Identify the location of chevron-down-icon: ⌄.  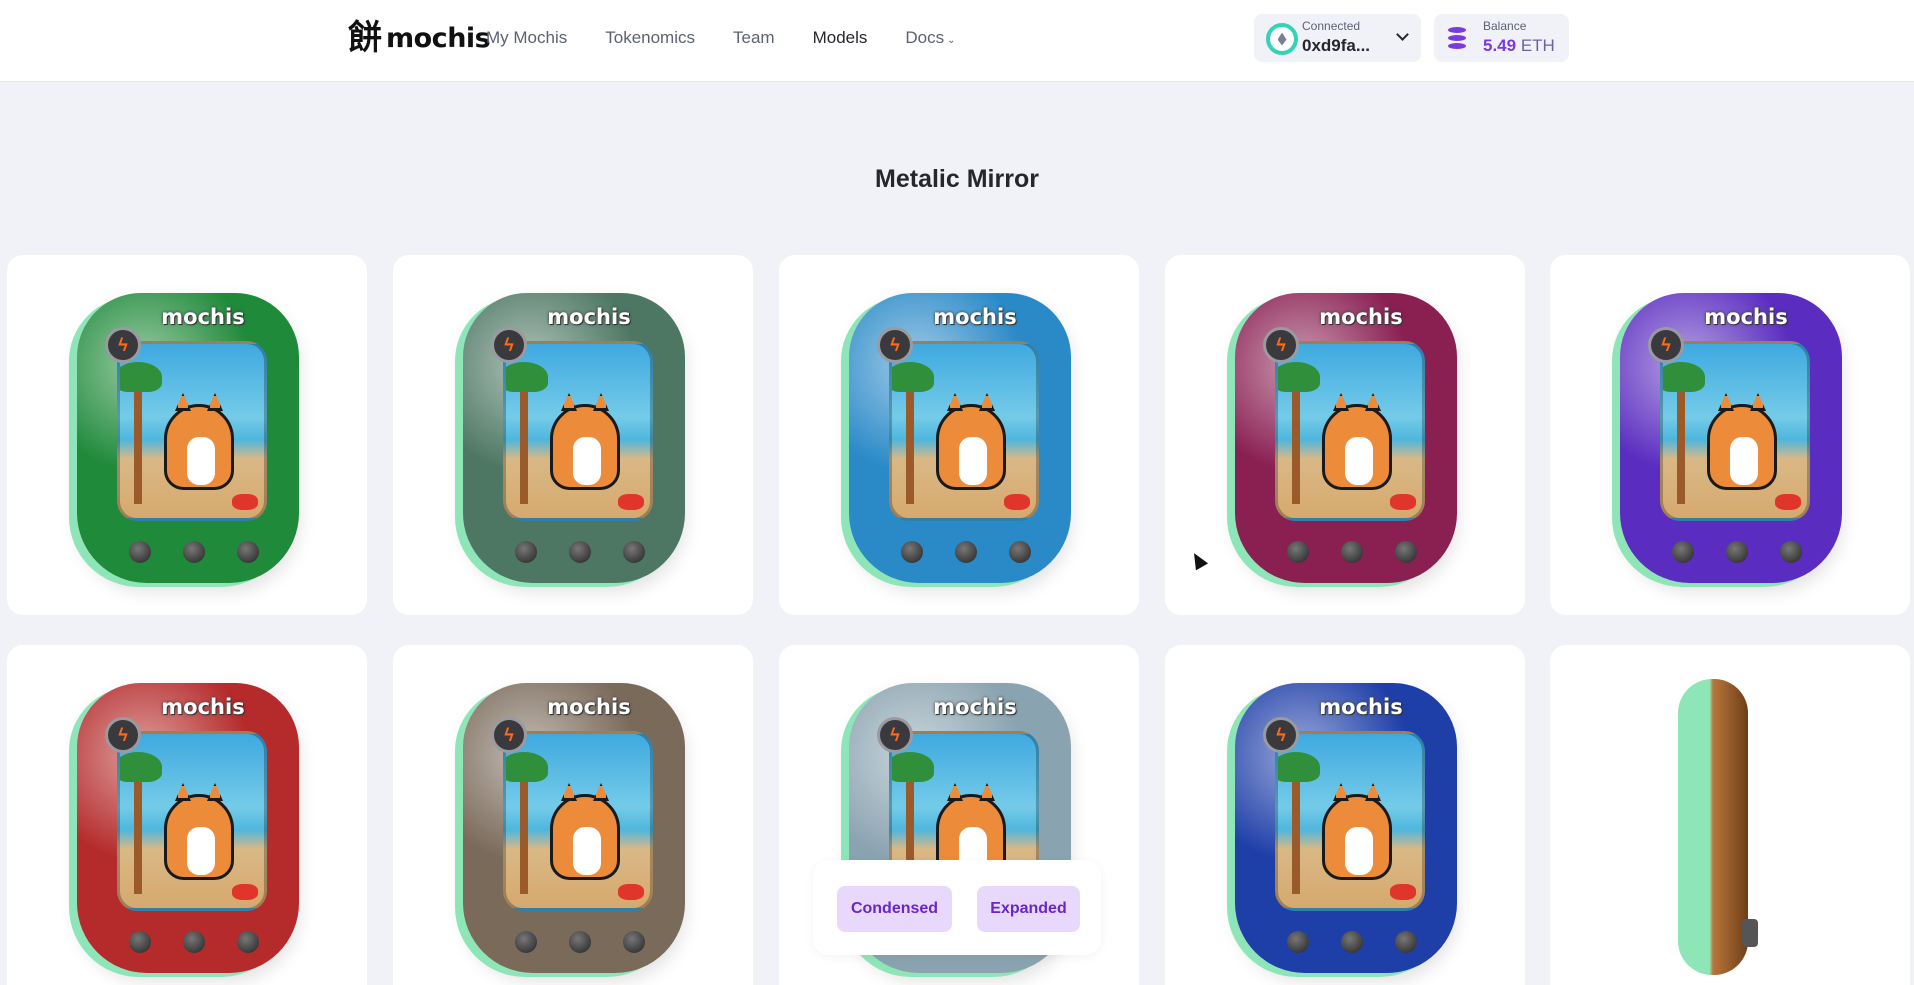
(951, 40).